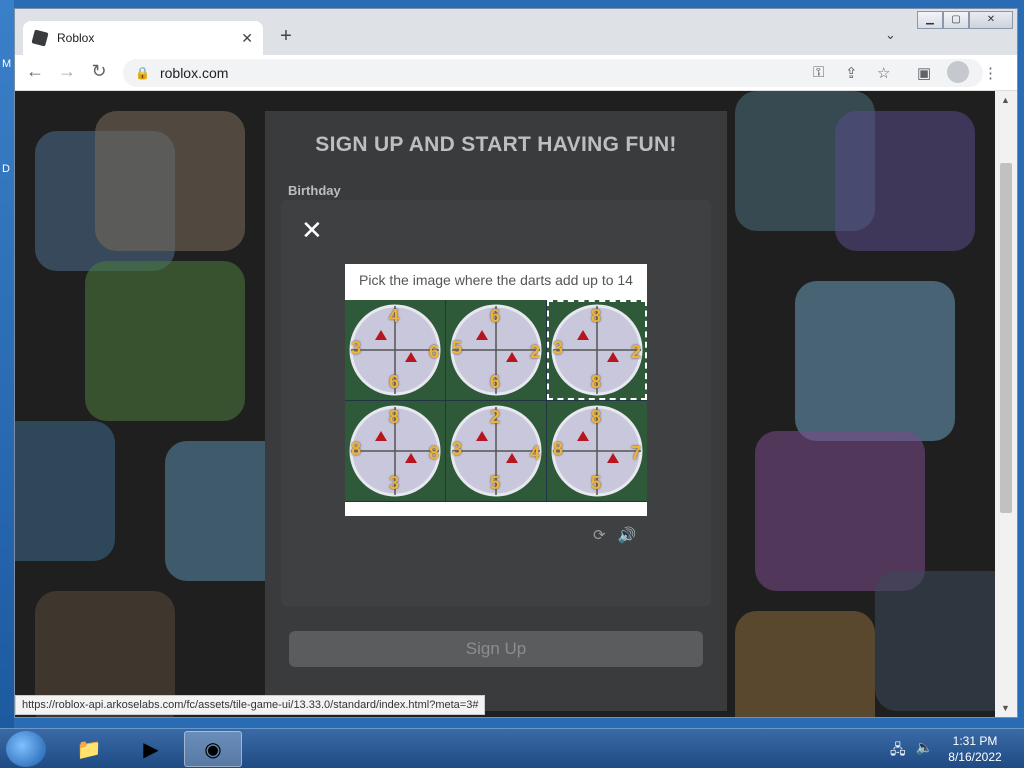 Image resolution: width=1024 pixels, height=768 pixels. What do you see at coordinates (1006, 338) in the screenshot?
I see `scroll-thumb` at bounding box center [1006, 338].